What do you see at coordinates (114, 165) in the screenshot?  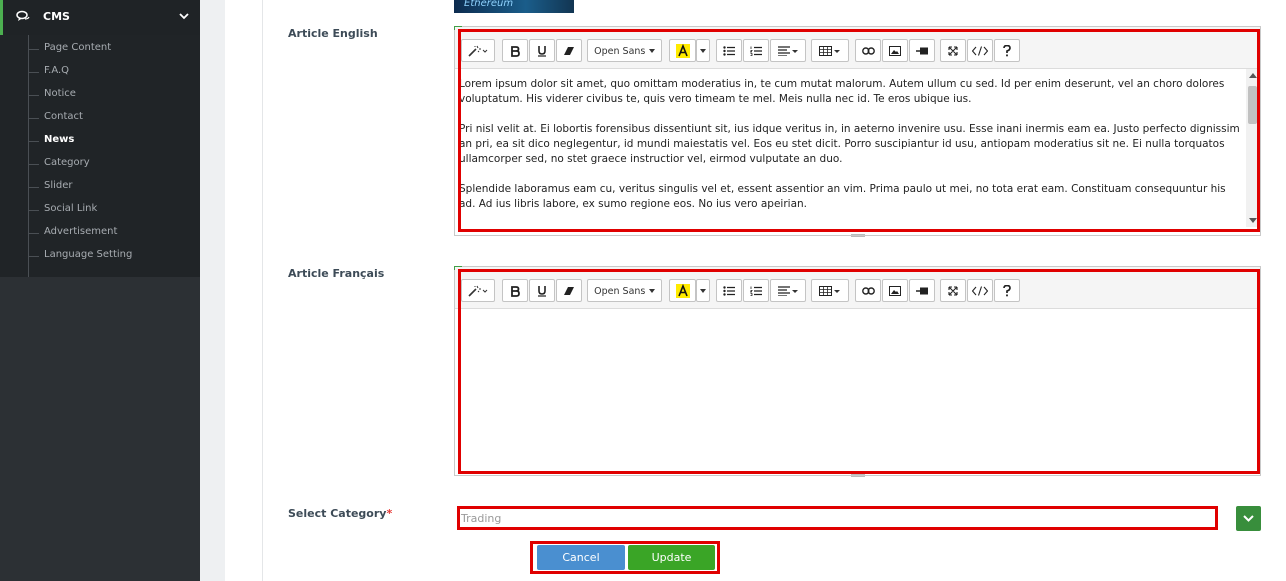 I see `sidebar-item-category: Category` at bounding box center [114, 165].